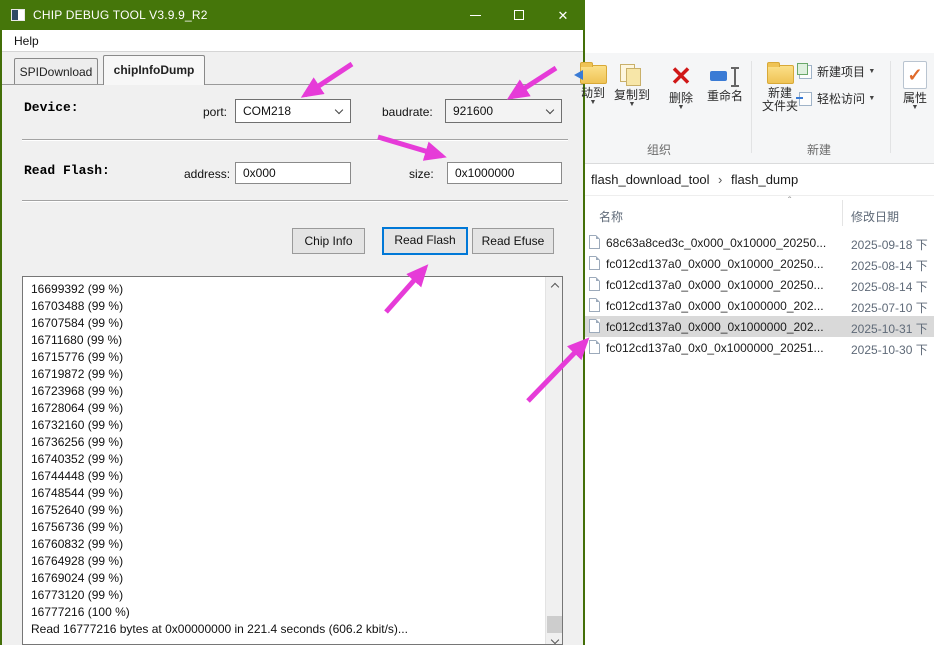  Describe the element at coordinates (292, 15) in the screenshot. I see `titlebar: CHIP DEBUG TOOL V3.9.9_R2 ✕` at that location.